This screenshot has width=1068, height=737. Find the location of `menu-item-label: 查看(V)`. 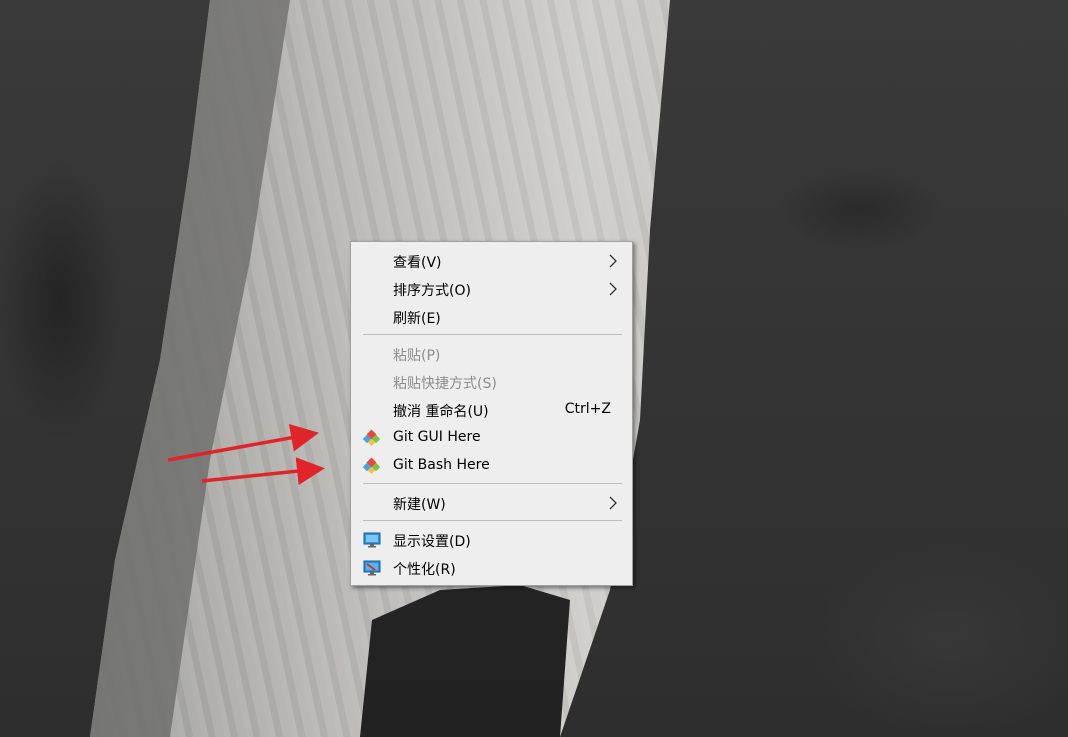

menu-item-label: 查看(V) is located at coordinates (417, 263).